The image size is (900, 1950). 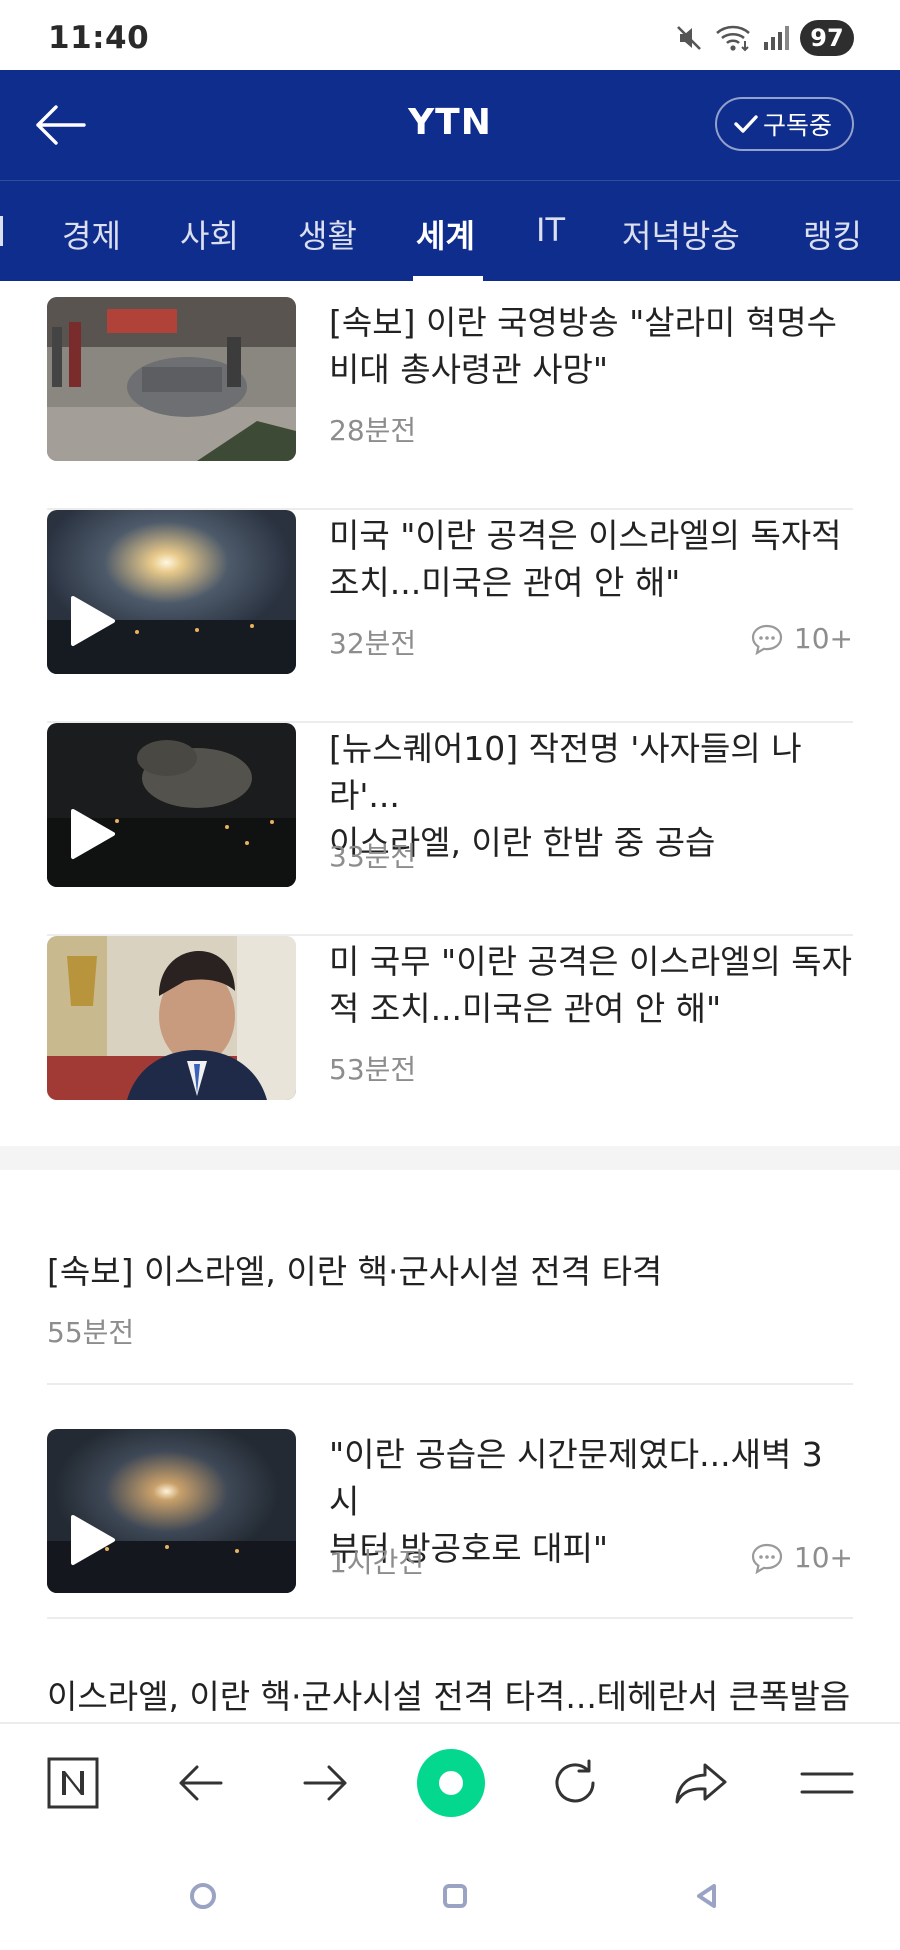 I want to click on tab-ranking: 랭킹, so click(x=832, y=234).